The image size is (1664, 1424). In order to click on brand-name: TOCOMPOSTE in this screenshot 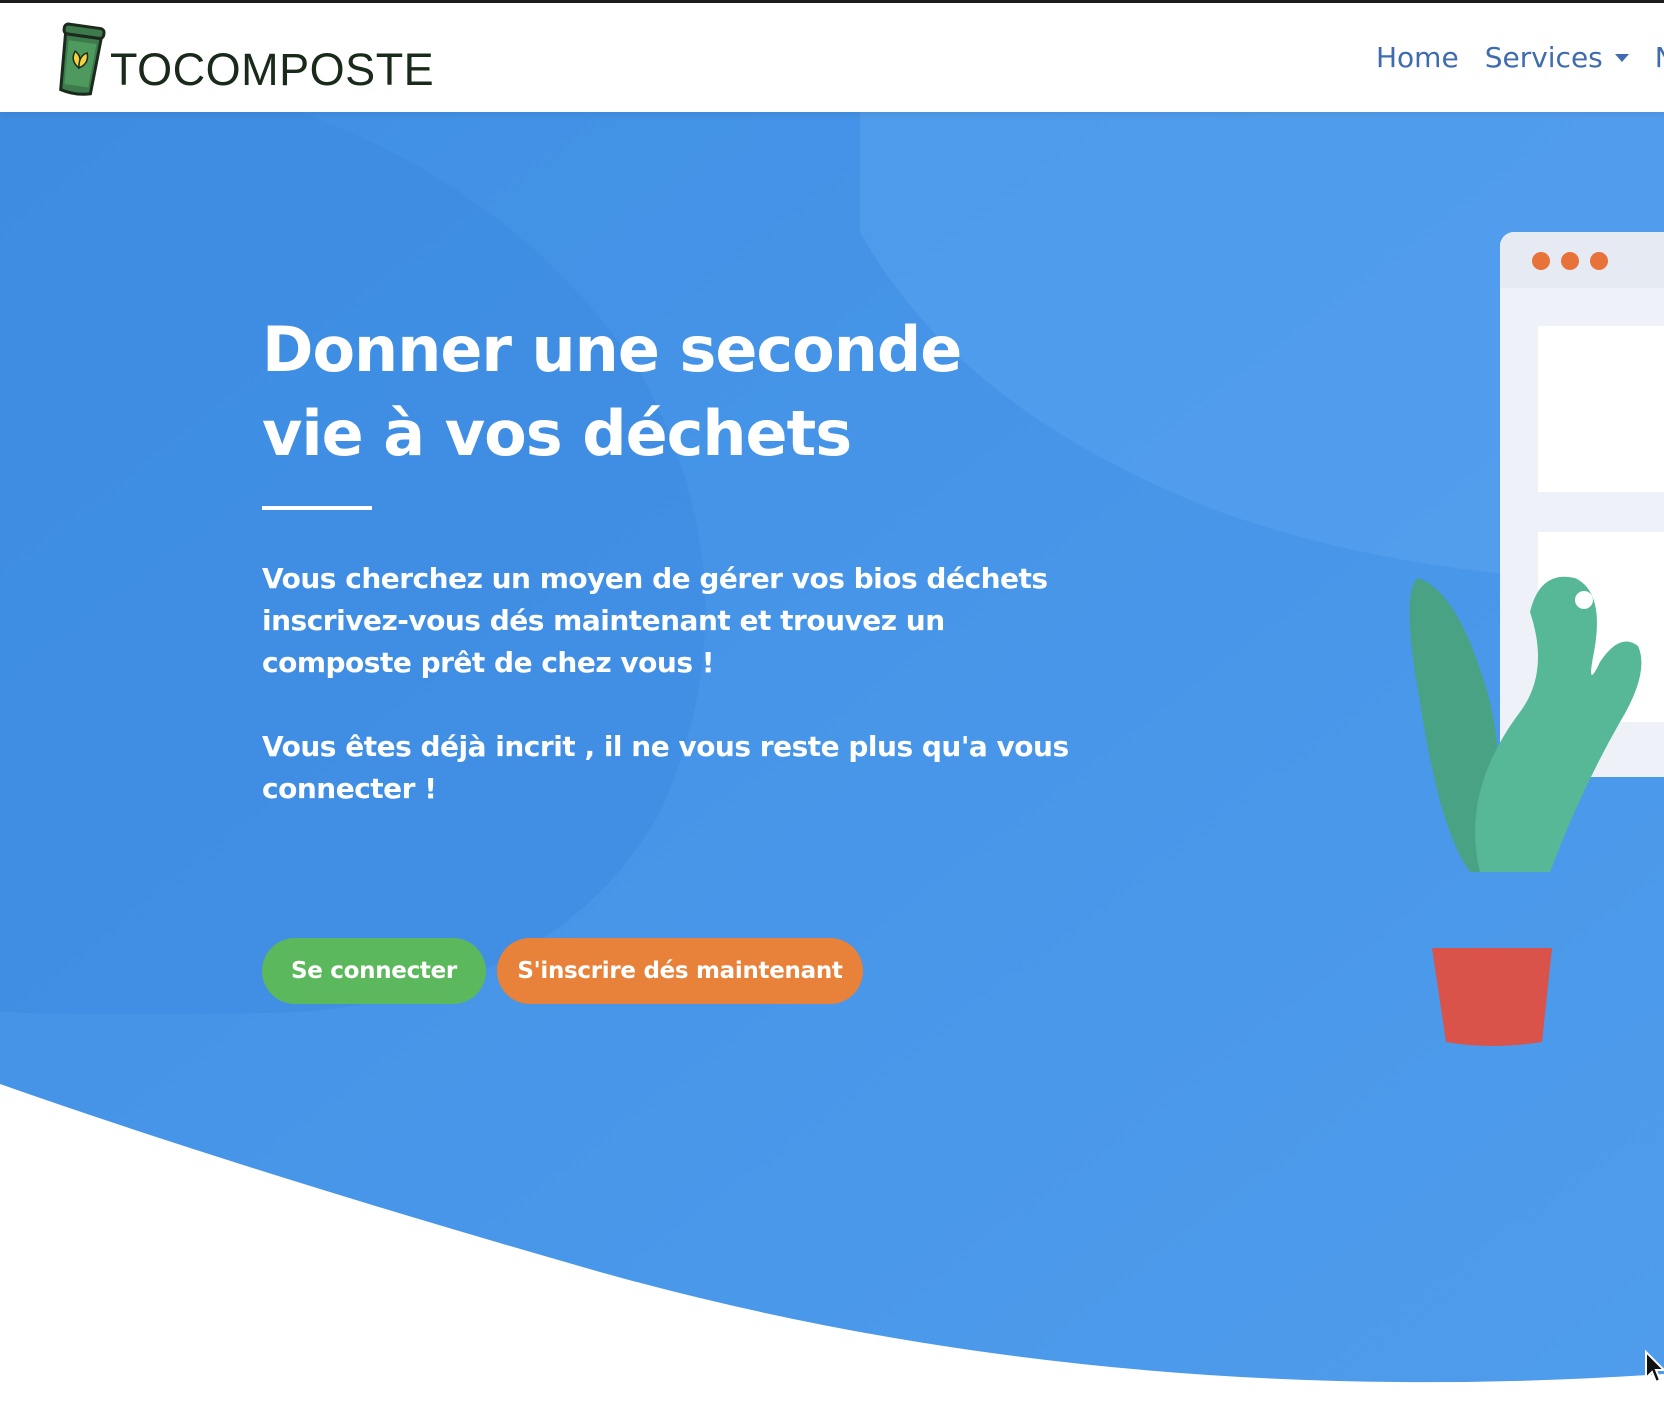, I will do `click(272, 69)`.